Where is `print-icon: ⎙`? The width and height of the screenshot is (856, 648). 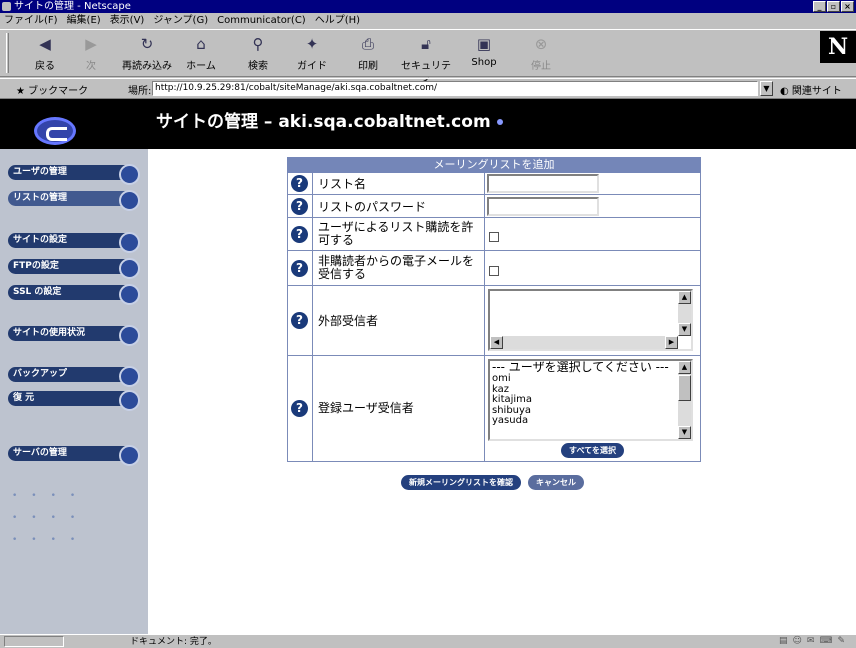 print-icon: ⎙ is located at coordinates (367, 44).